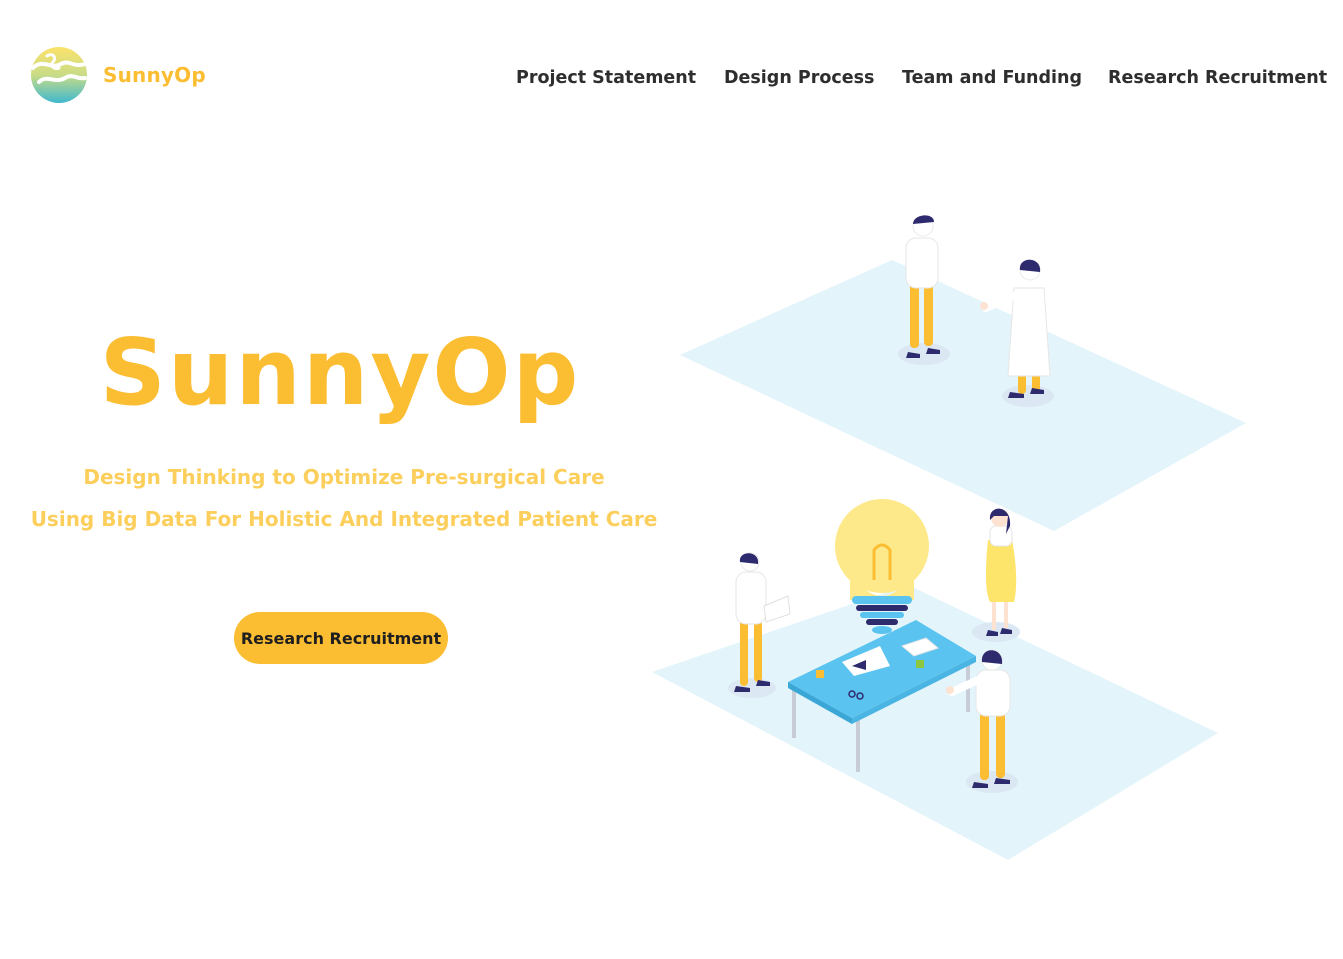  I want to click on nav-project-statement: Project Statement, so click(606, 78).